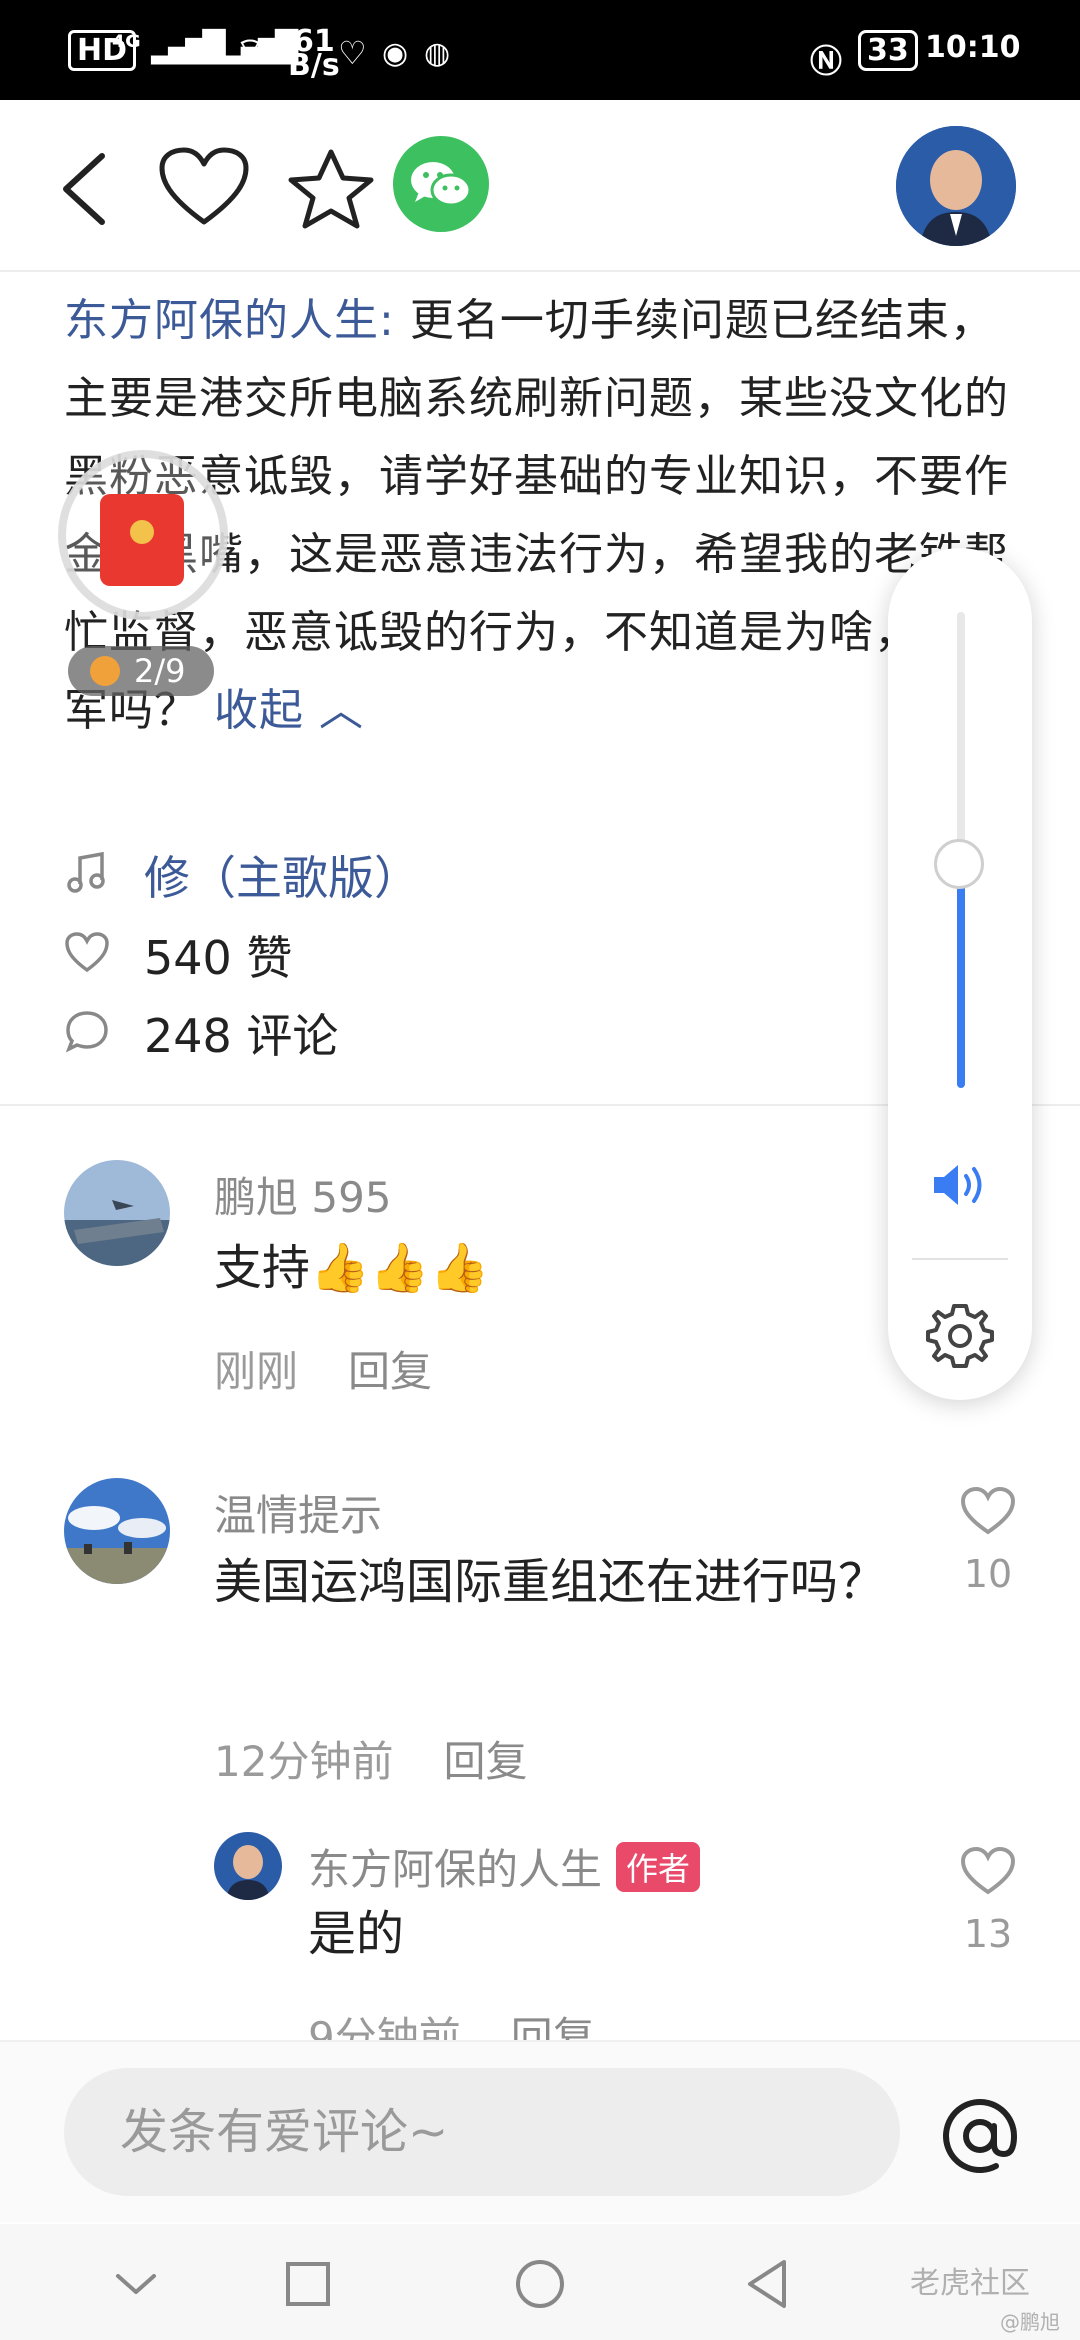 This screenshot has height=2340, width=1080. What do you see at coordinates (988, 1934) in the screenshot?
I see `like-count: 13` at bounding box center [988, 1934].